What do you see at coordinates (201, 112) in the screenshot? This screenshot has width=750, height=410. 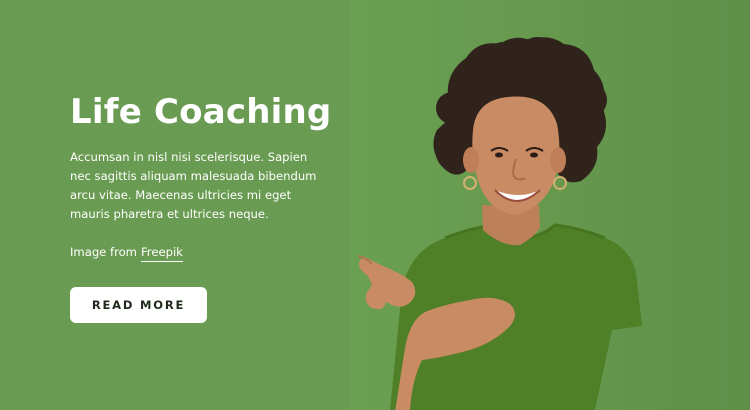 I see `hero-title: Life Coaching` at bounding box center [201, 112].